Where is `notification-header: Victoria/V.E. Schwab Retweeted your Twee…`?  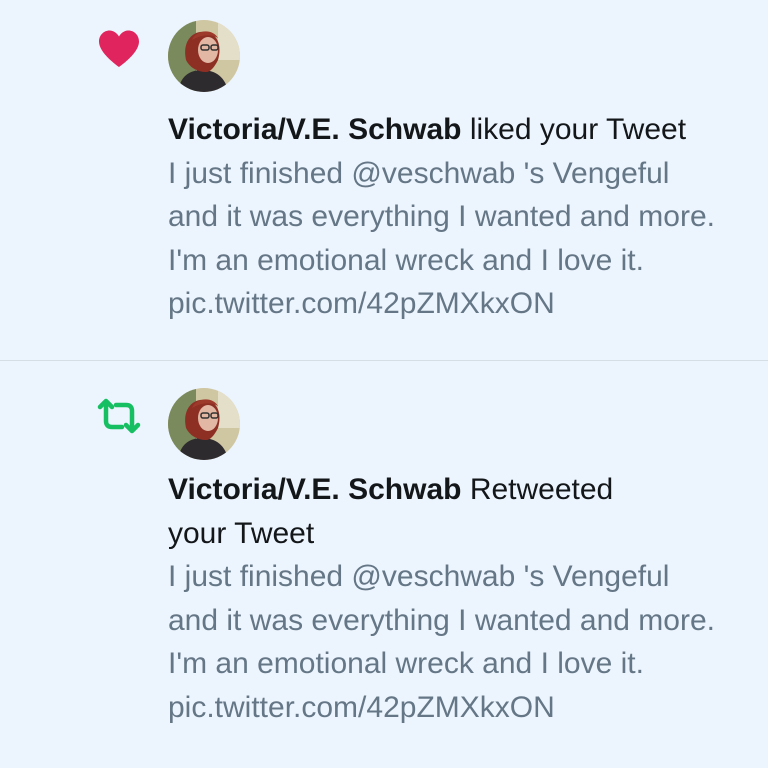
notification-header: Victoria/V.E. Schwab Retweeted your Twee… is located at coordinates (468, 511).